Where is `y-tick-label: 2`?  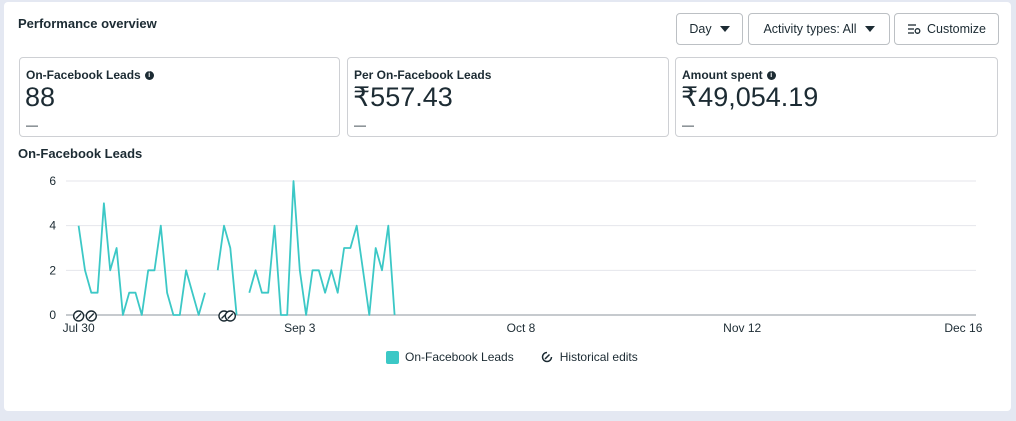 y-tick-label: 2 is located at coordinates (52, 270).